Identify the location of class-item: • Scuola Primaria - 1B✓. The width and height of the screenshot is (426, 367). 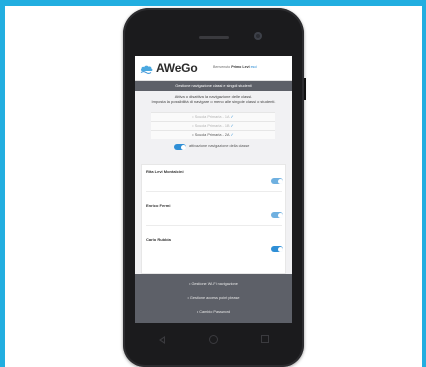
(213, 125).